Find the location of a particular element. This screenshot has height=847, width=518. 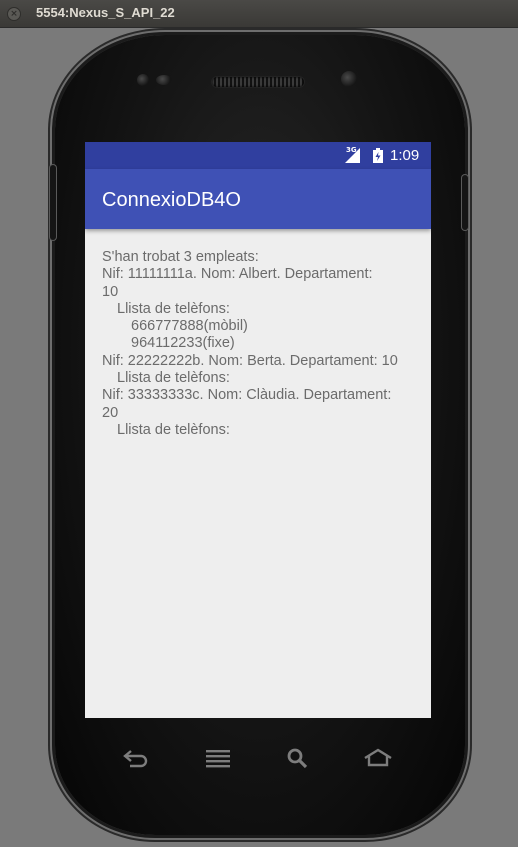

search-button is located at coordinates (298, 758).